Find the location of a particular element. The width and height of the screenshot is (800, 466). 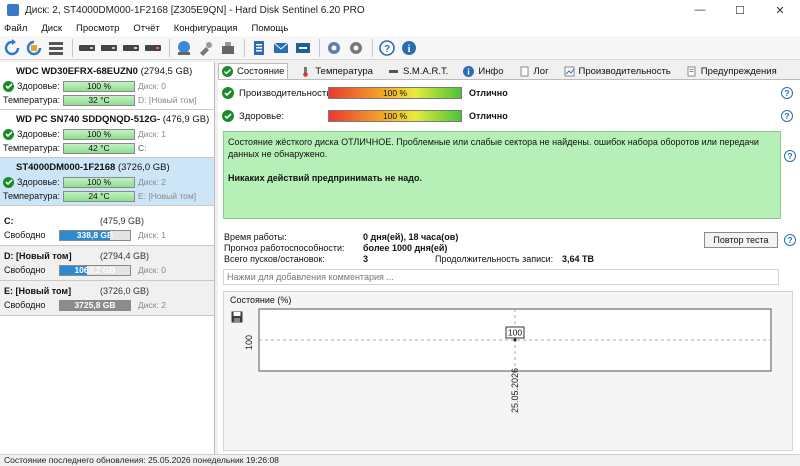

tab-performance: Производительность is located at coordinates (617, 71).